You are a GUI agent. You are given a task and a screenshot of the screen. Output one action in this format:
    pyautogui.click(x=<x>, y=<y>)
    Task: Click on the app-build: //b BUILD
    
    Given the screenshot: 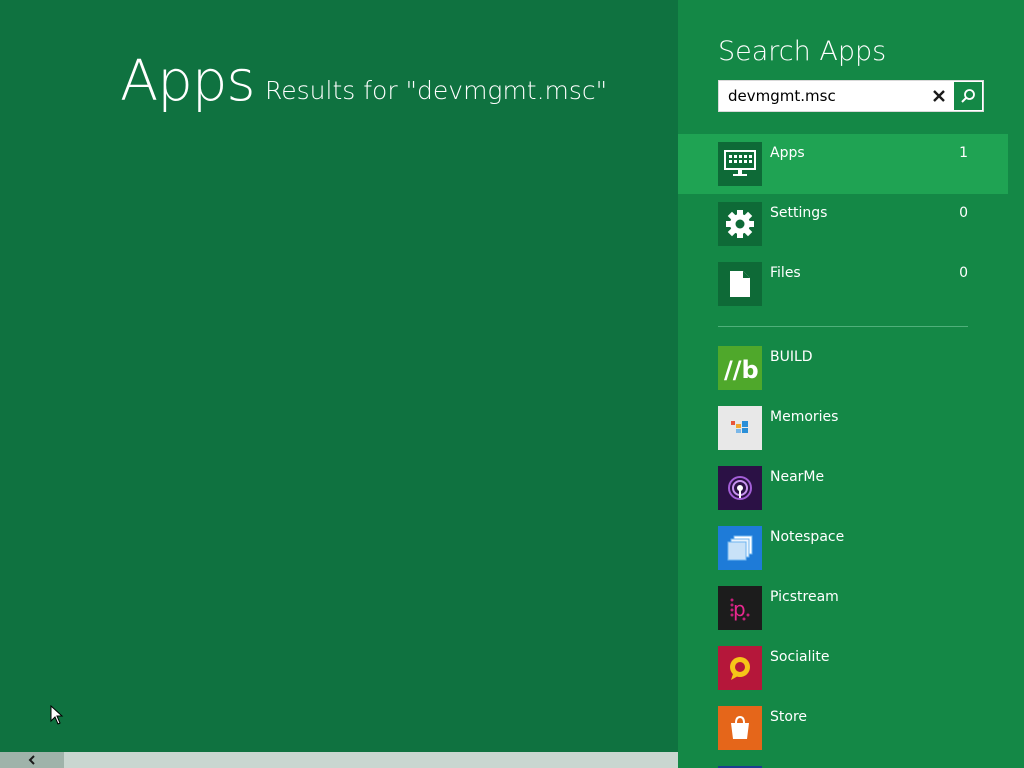 What is the action you would take?
    pyautogui.click(x=843, y=376)
    